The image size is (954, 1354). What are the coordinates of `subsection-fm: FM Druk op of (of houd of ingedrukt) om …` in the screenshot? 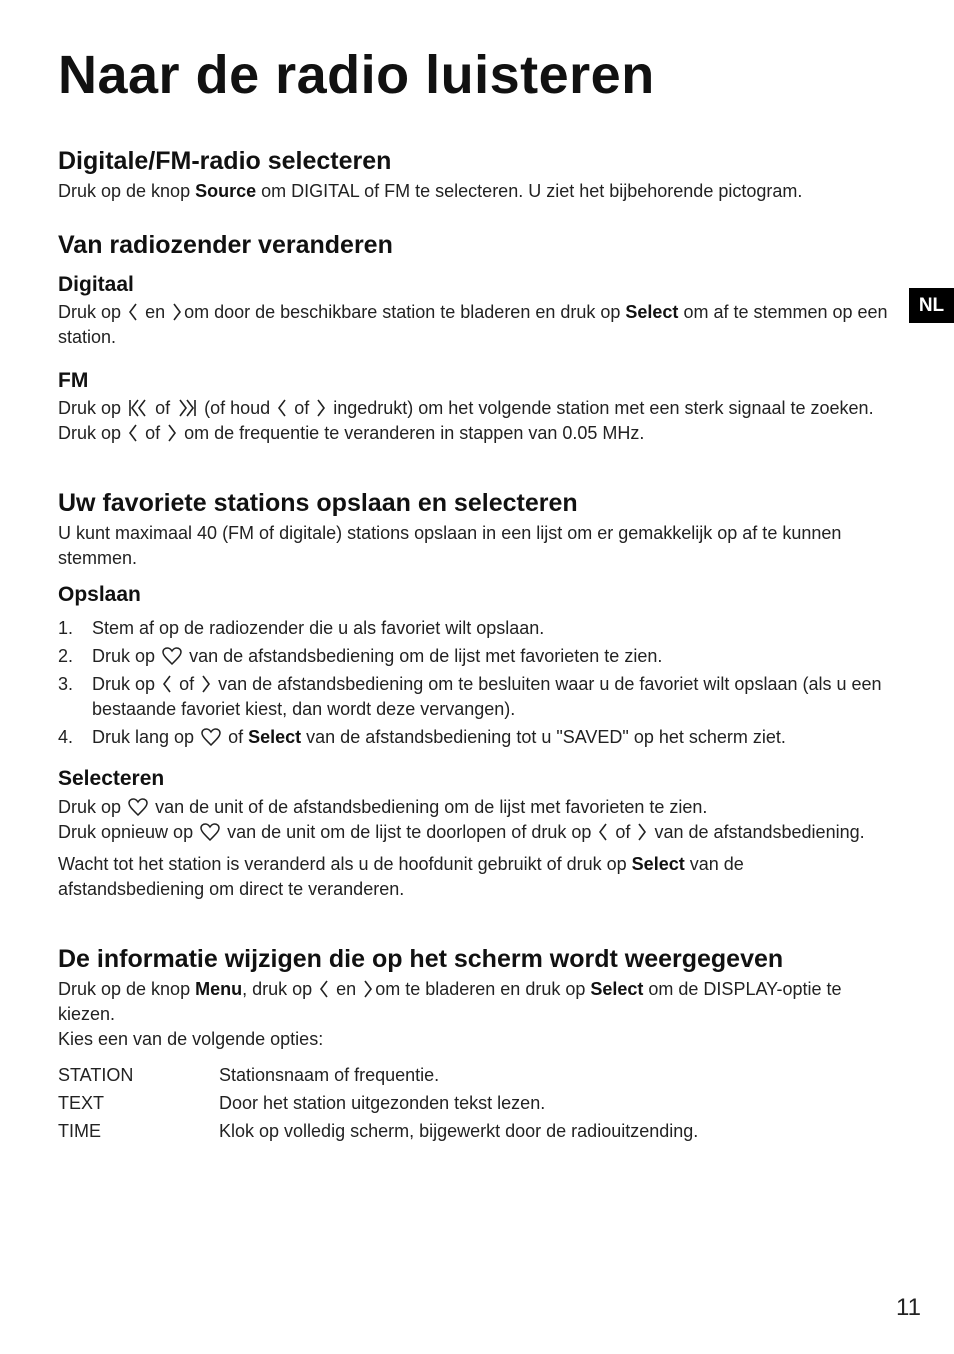 It's located at (473, 407).